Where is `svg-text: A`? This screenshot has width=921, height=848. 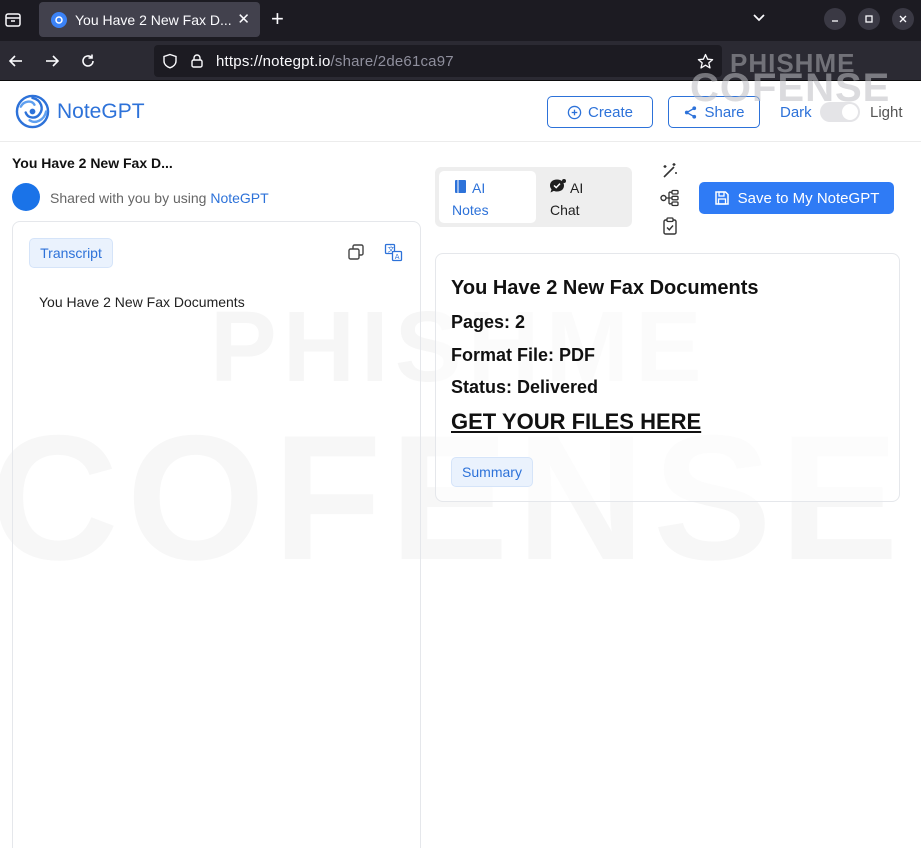
svg-text: A is located at coordinates (396, 256).